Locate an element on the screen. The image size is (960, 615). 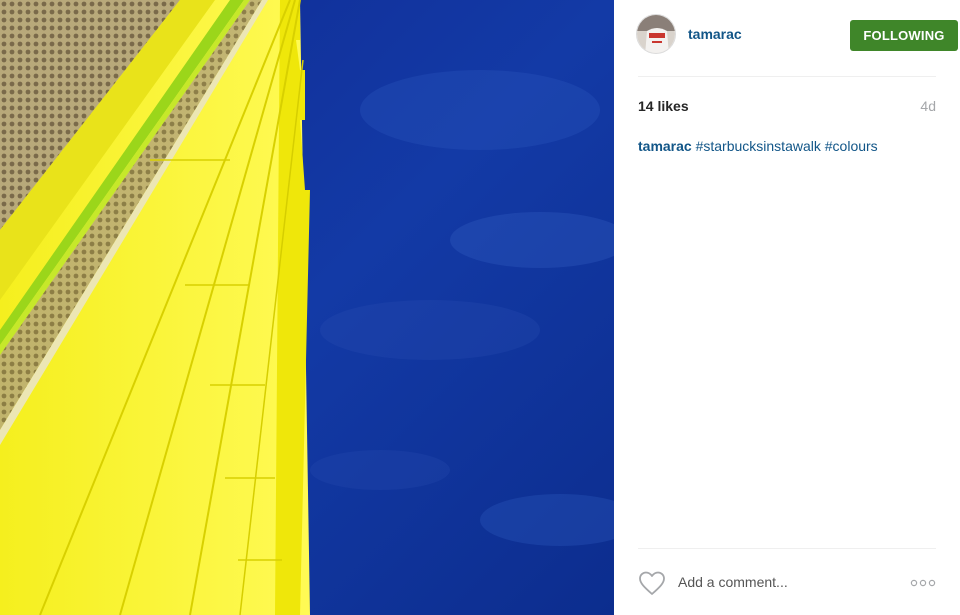
post-age: 4d is located at coordinates (928, 106).